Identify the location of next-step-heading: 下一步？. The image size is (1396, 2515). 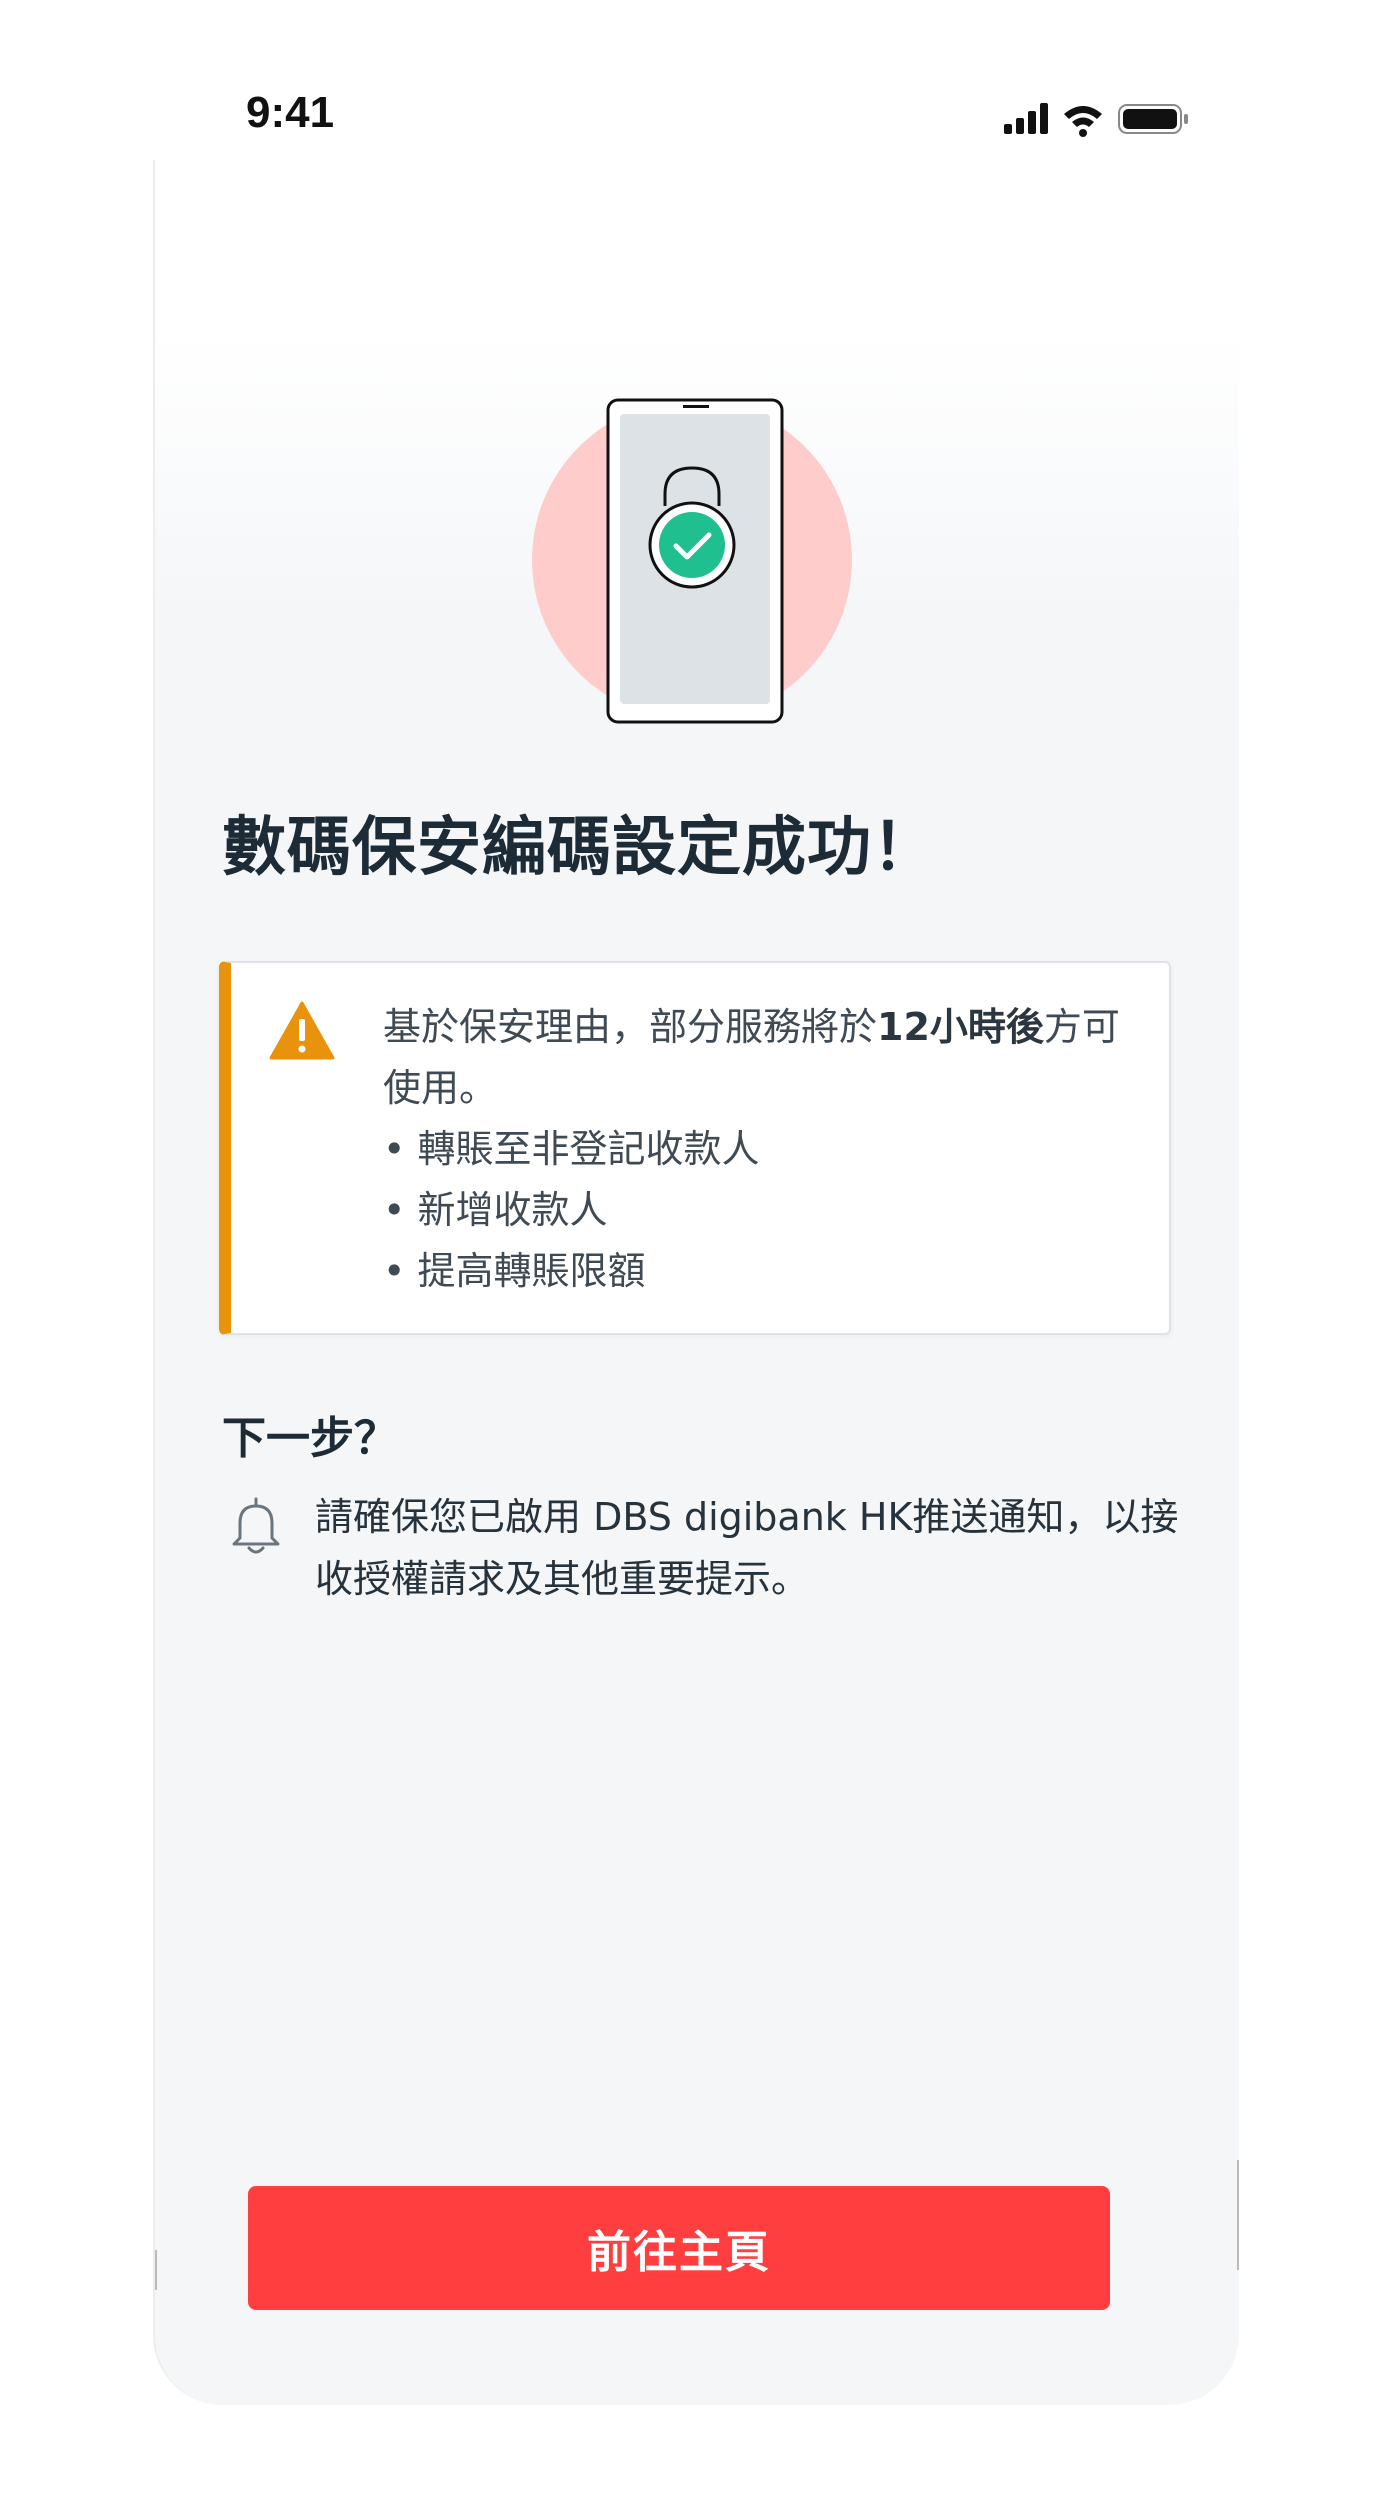
(310, 1438).